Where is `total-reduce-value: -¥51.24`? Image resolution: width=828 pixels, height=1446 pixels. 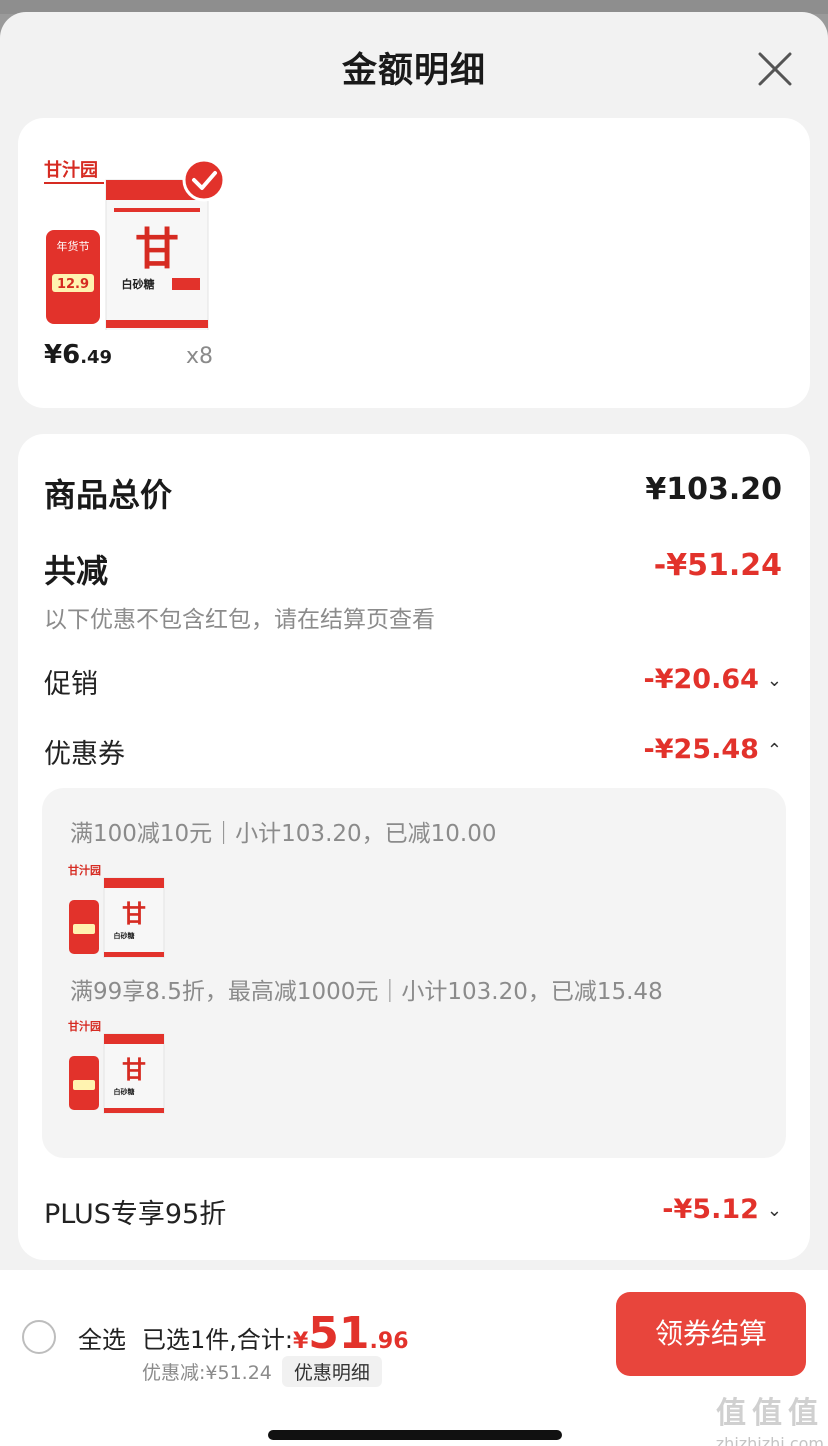 total-reduce-value: -¥51.24 is located at coordinates (717, 565).